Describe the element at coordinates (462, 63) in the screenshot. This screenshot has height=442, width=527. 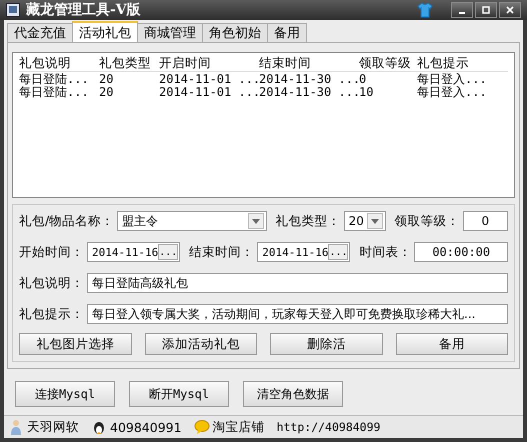
I see `column-header: 礼包提示` at that location.